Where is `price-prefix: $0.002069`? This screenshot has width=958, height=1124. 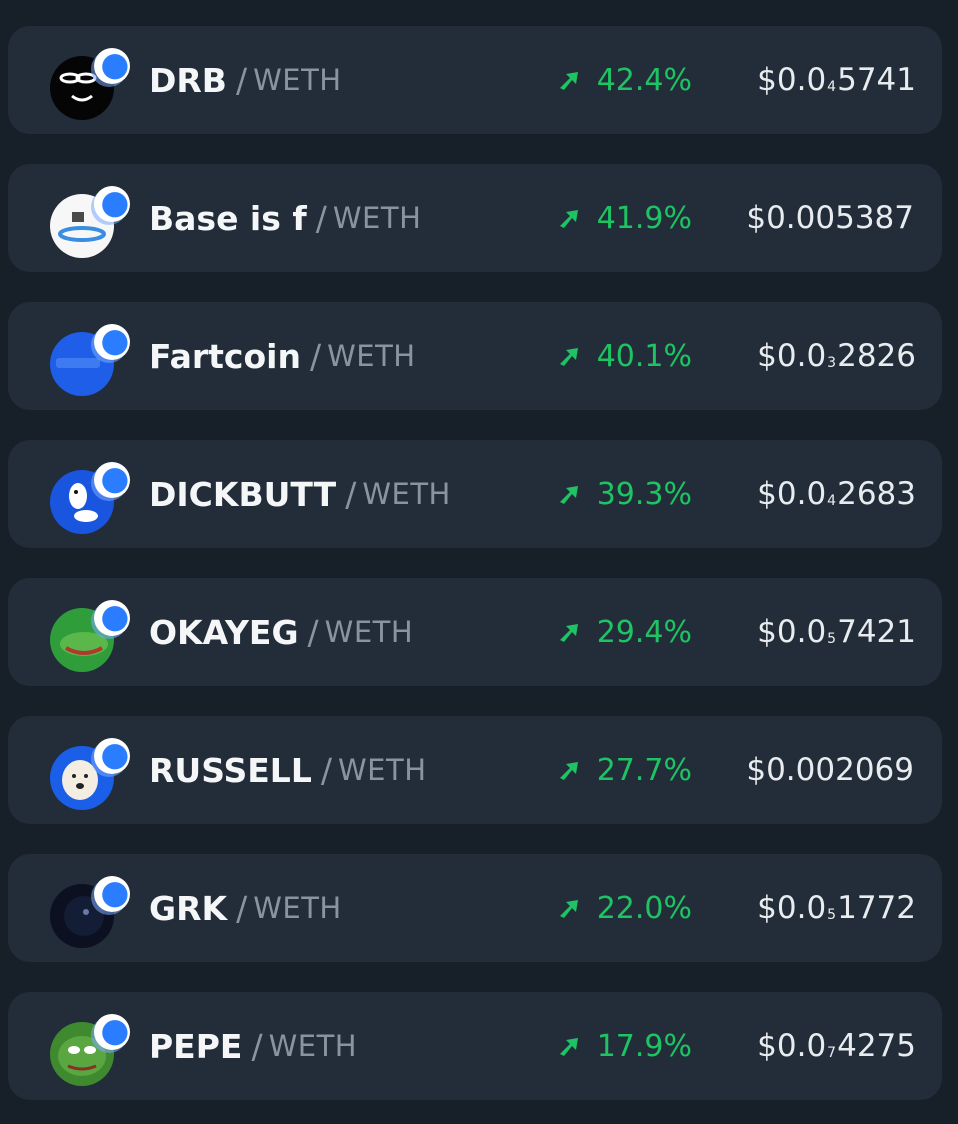
price-prefix: $0.002069 is located at coordinates (830, 770).